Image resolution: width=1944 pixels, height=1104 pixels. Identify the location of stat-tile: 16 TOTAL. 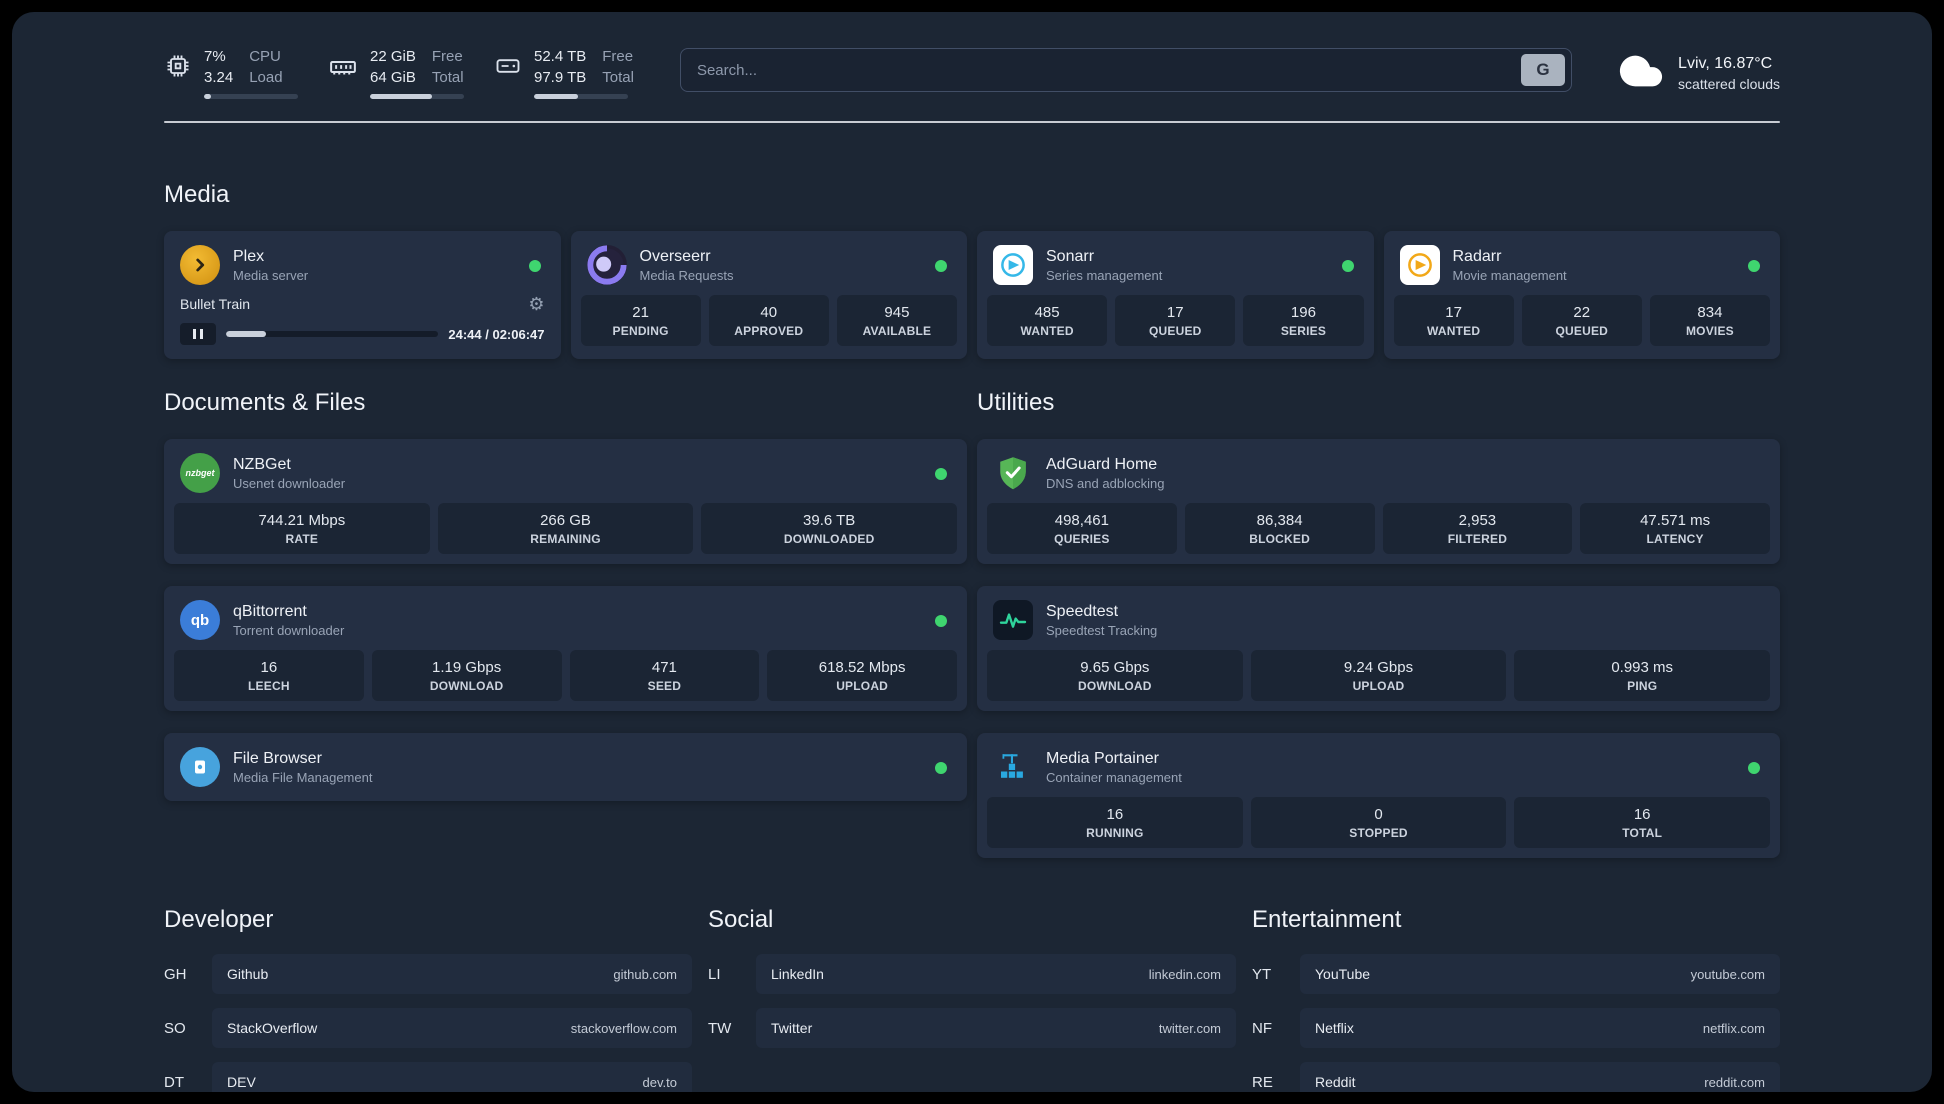
(1642, 822).